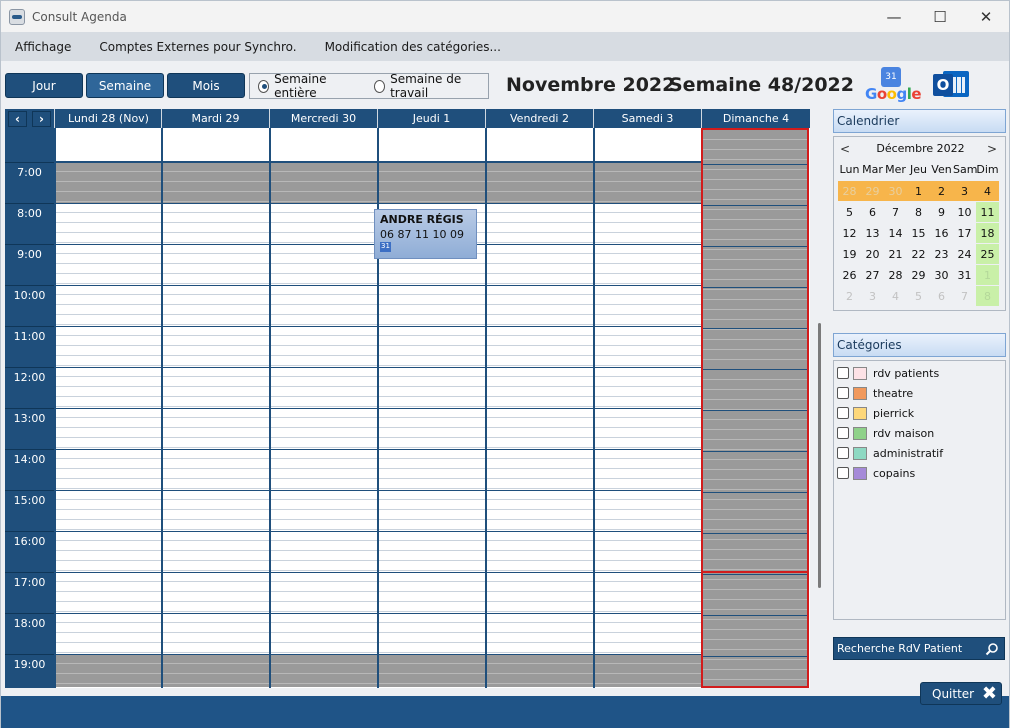 The image size is (1010, 728). Describe the element at coordinates (964, 296) in the screenshot. I see `mini-cal-day: 7` at that location.